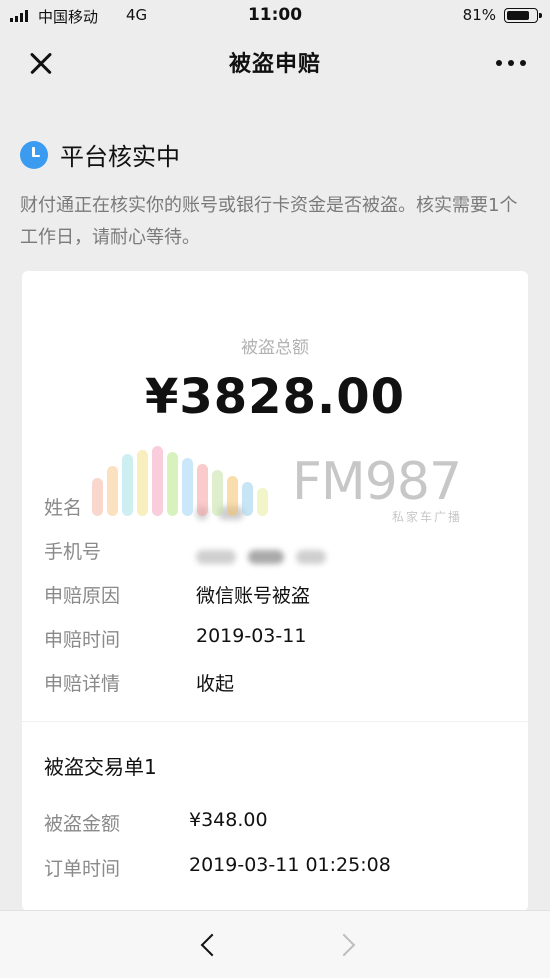  What do you see at coordinates (269, 221) in the screenshot?
I see `status-description: 财付通正在核实你的账号或银行卡资金是否被盗。核实需要1个工作日，请耐心等待。` at bounding box center [269, 221].